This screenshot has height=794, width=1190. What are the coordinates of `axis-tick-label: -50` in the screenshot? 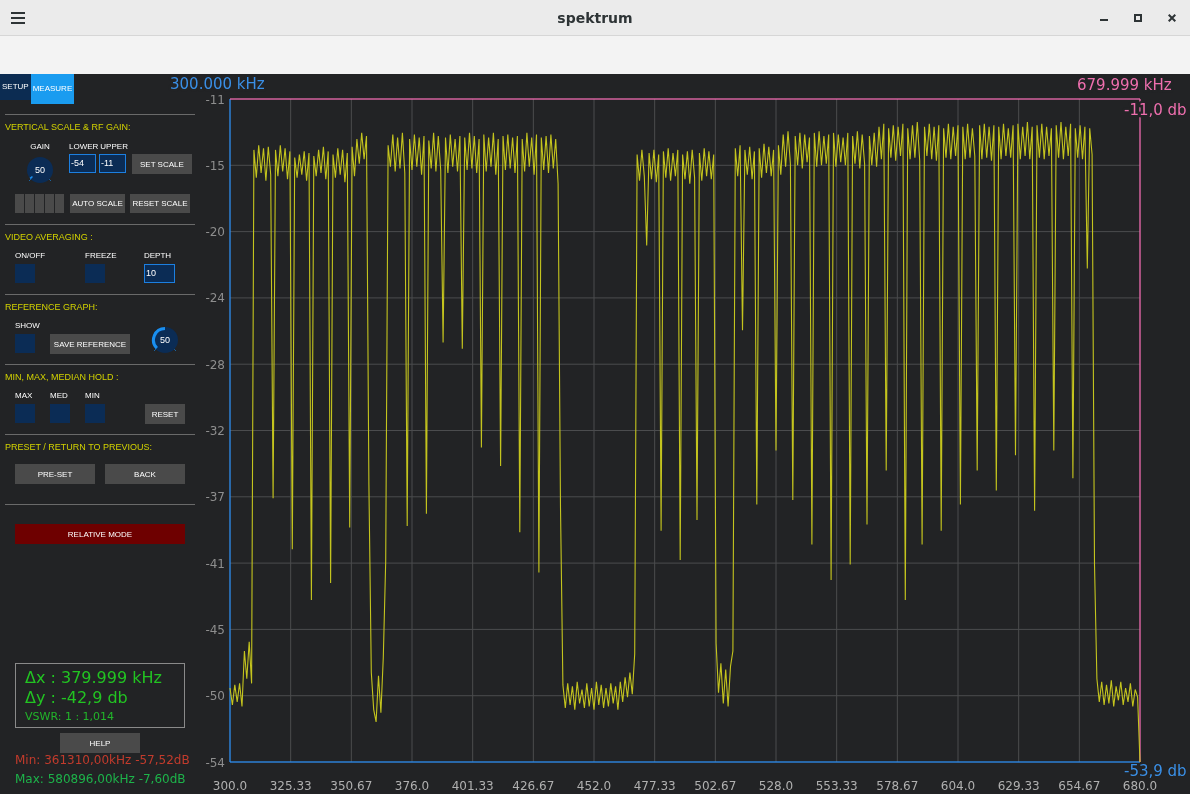 It's located at (215, 696).